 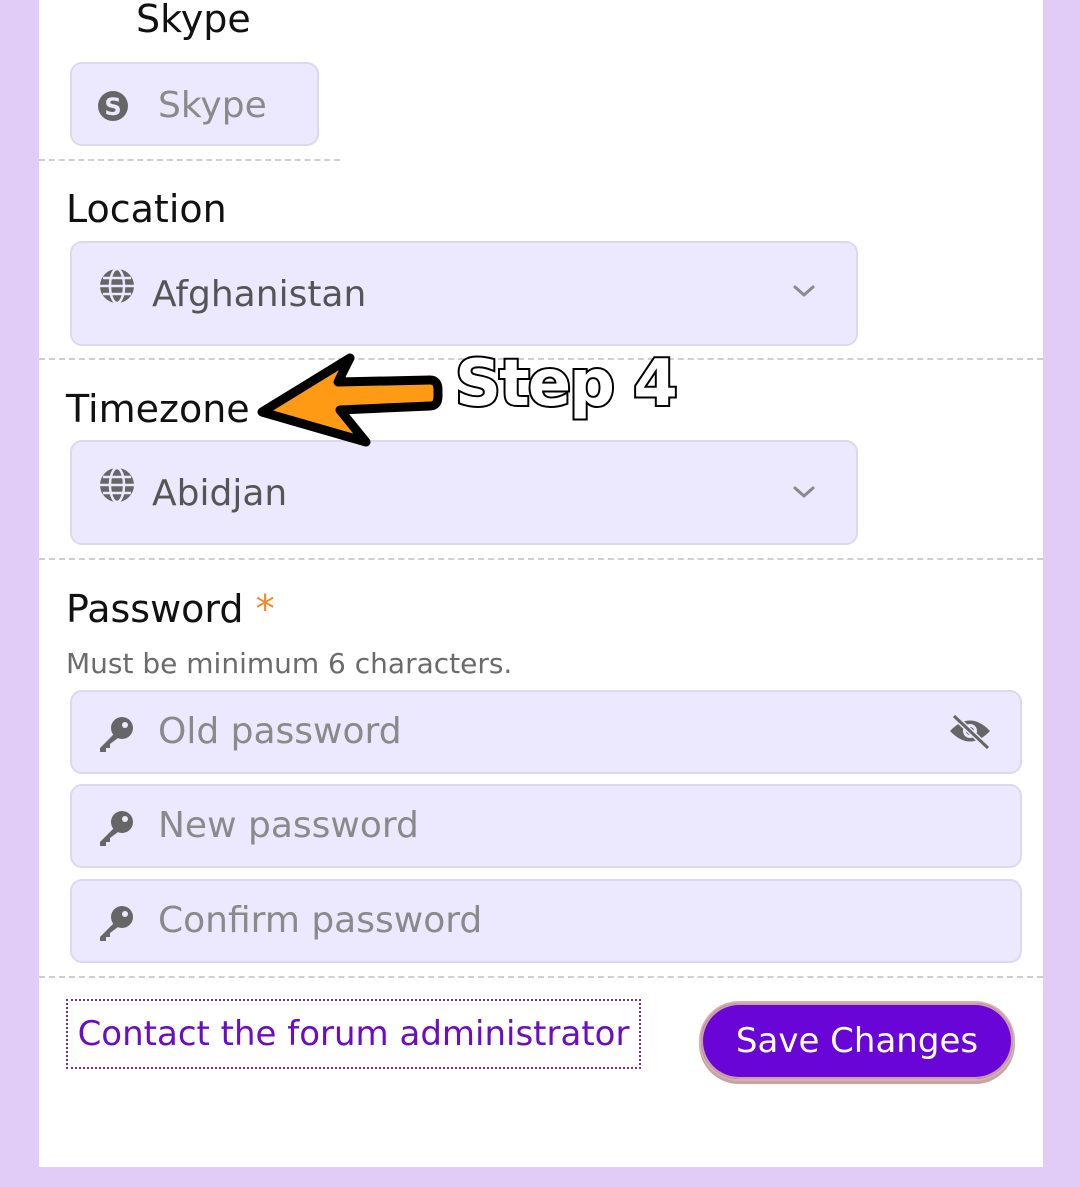 I want to click on password-label-text: Password, so click(x=155, y=609).